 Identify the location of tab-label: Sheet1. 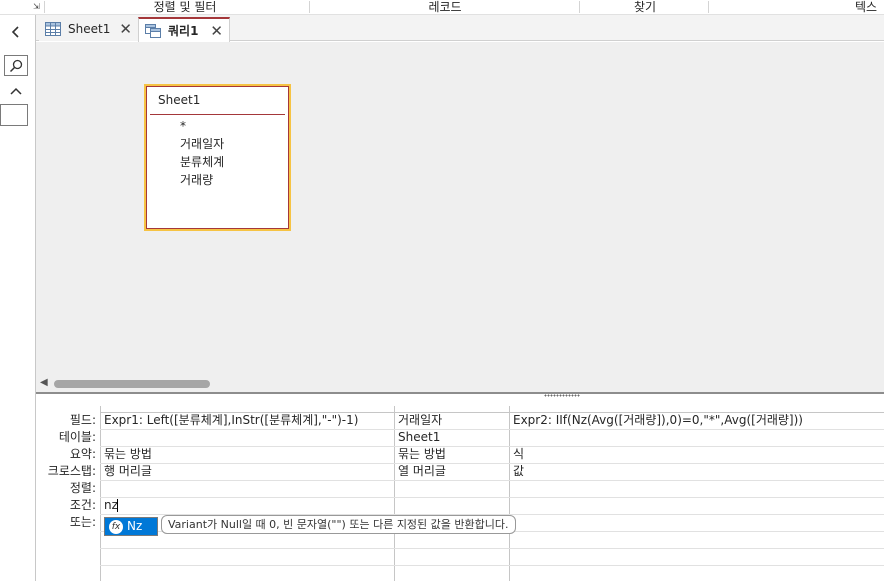
(89, 29).